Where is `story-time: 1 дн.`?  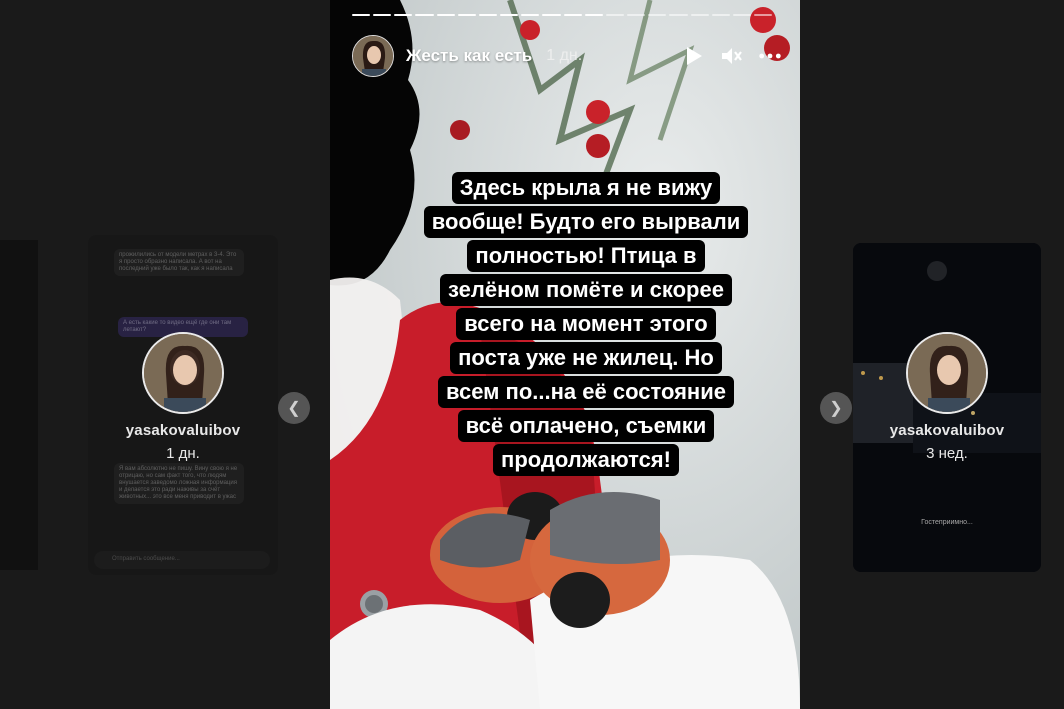 story-time: 1 дн. is located at coordinates (564, 55).